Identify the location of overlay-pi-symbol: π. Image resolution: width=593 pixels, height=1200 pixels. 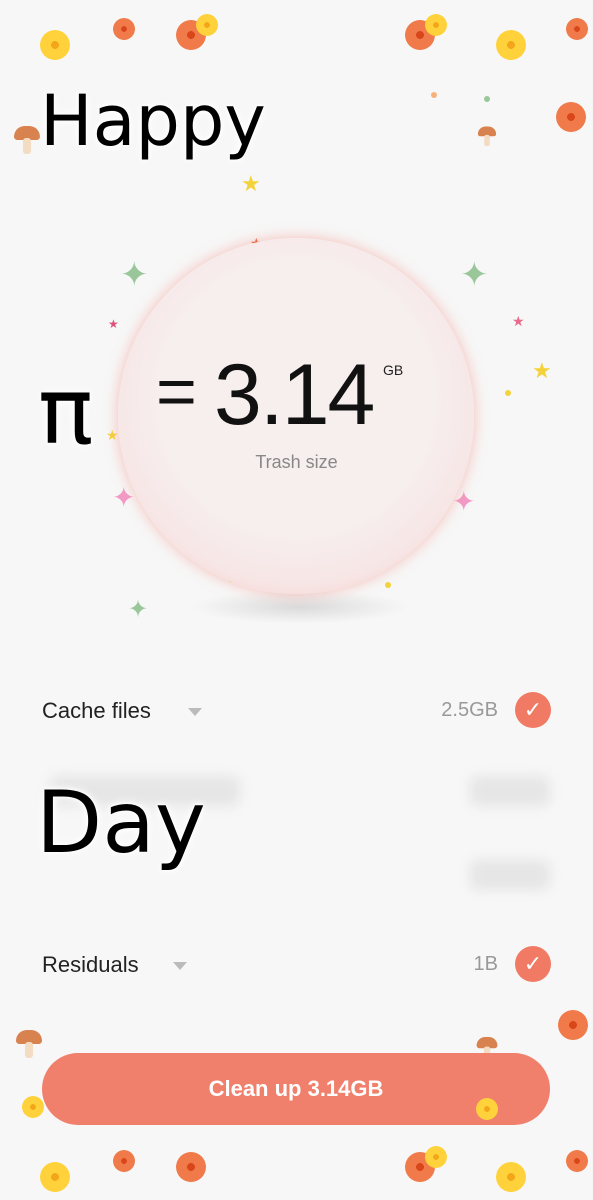
(66, 411).